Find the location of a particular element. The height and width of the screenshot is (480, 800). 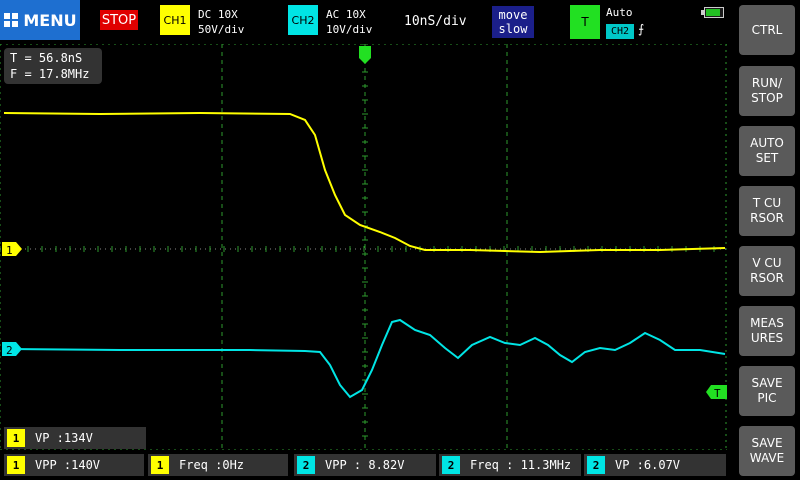

trigger-edge-icon: ⨍ is located at coordinates (641, 29).